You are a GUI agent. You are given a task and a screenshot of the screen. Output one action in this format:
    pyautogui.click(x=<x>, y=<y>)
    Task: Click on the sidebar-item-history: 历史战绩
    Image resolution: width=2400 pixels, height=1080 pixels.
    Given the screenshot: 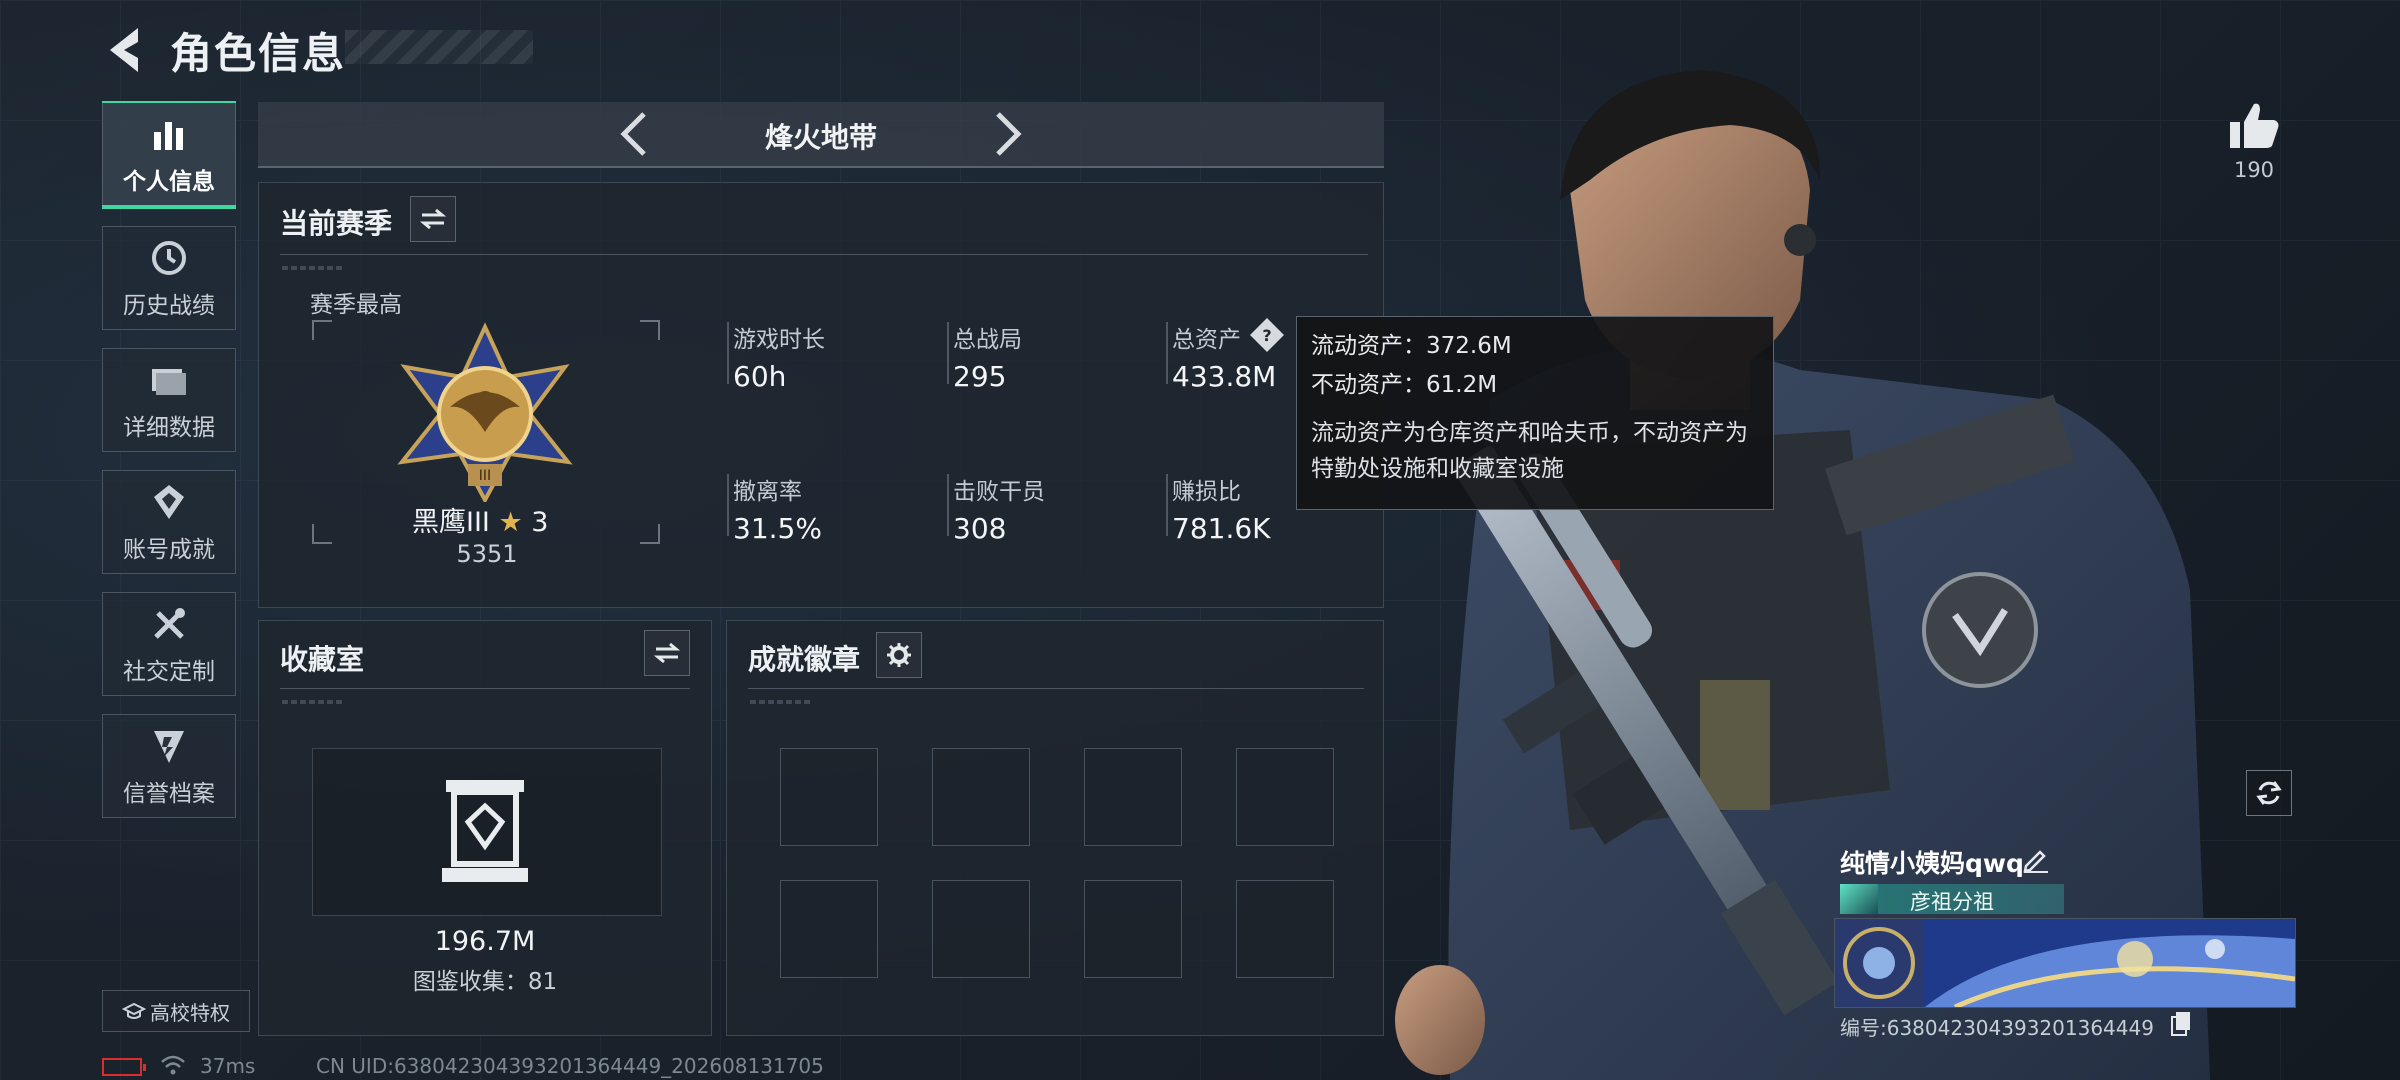 What is the action you would take?
    pyautogui.click(x=169, y=278)
    